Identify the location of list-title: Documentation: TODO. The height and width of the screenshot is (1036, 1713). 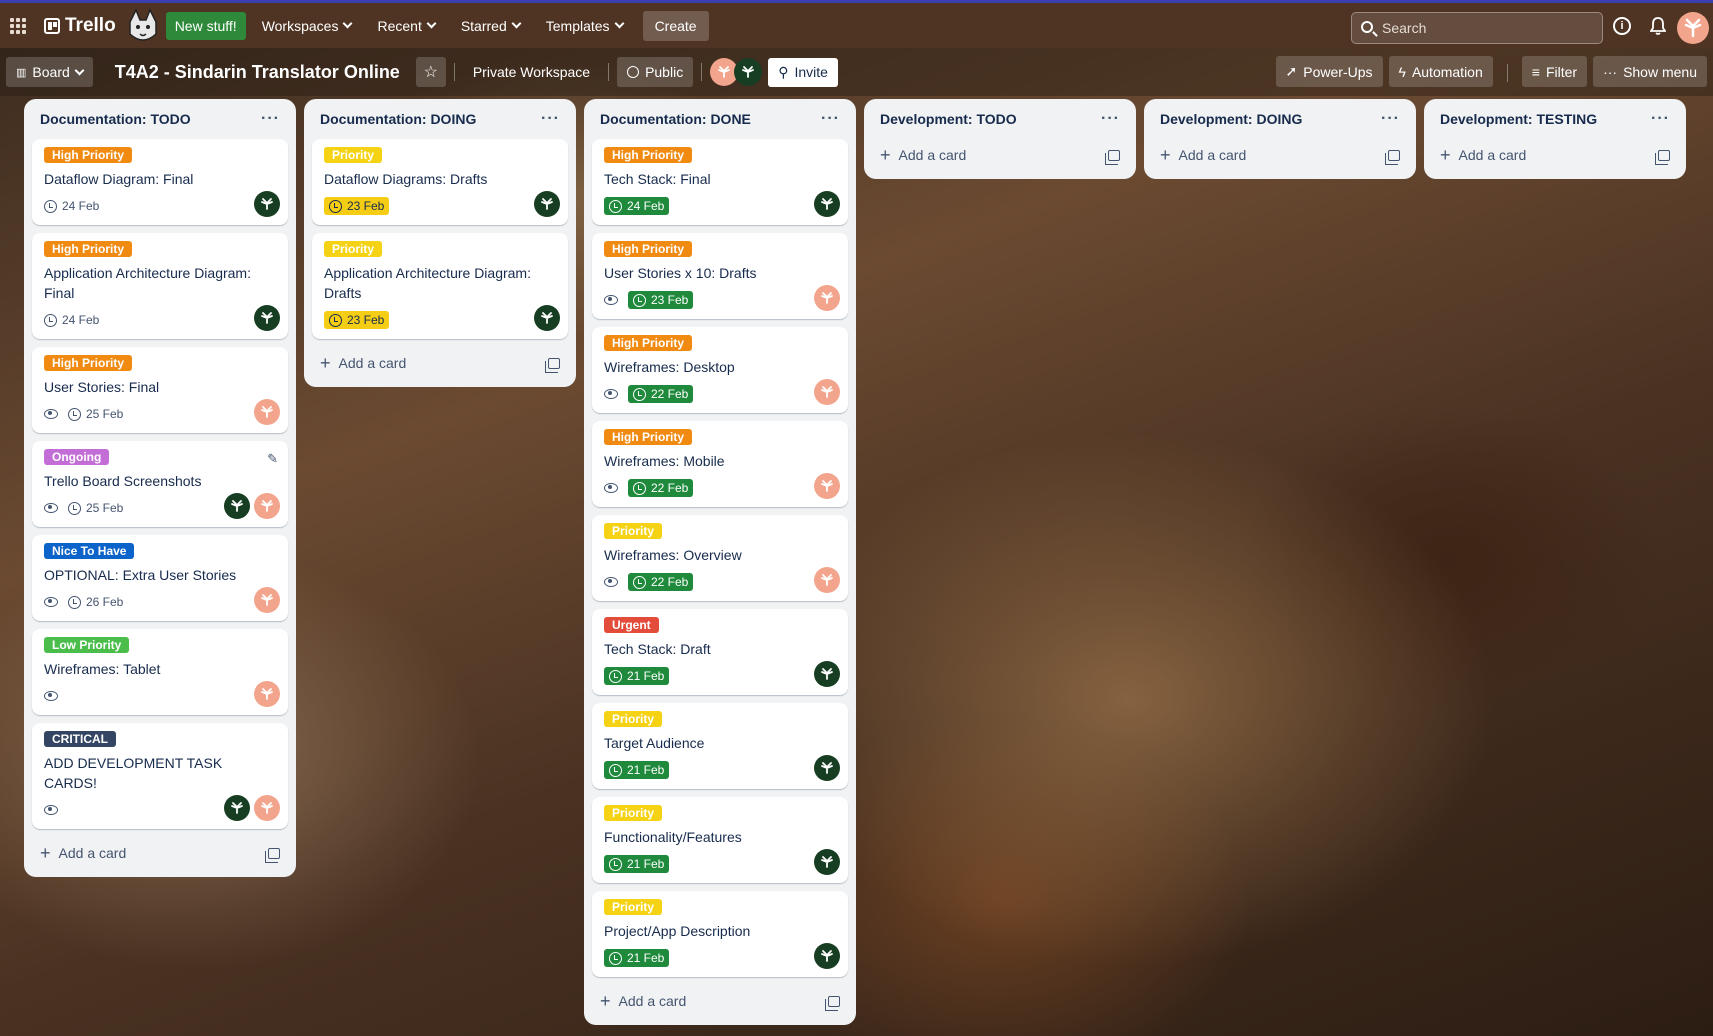
(115, 119).